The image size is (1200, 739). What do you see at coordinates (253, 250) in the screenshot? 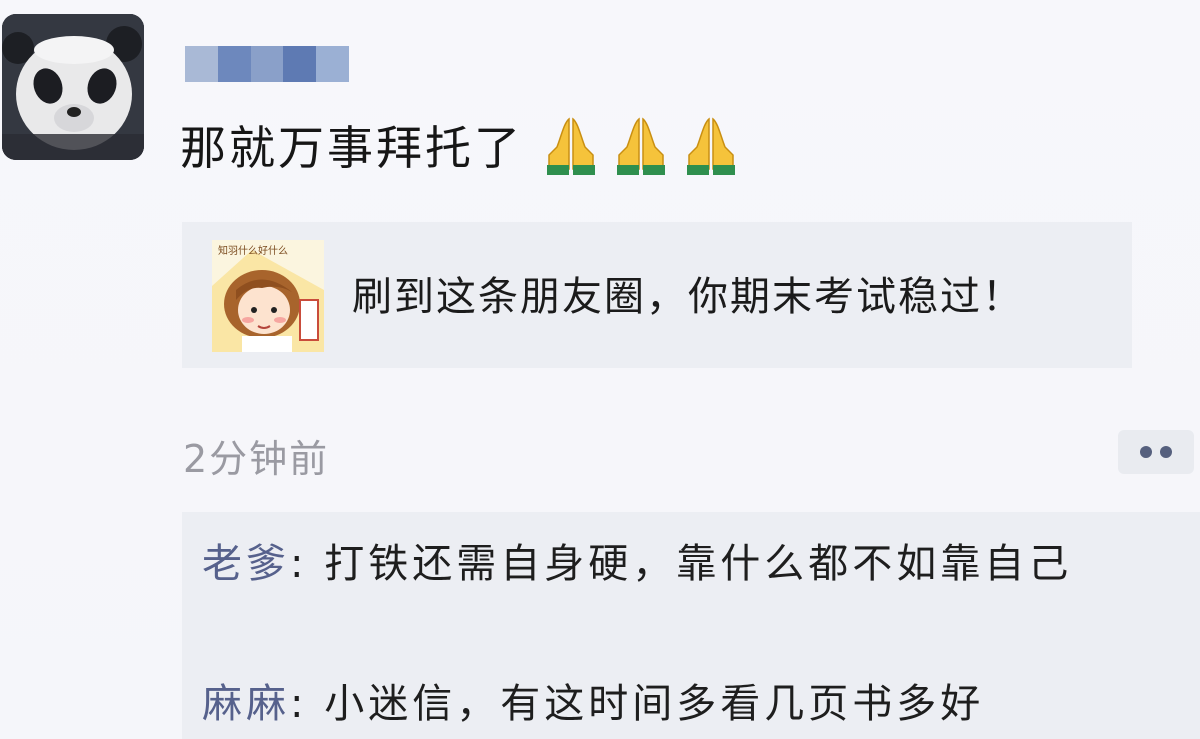
I see `thumbnail-caption: 知羽什么好什么` at bounding box center [253, 250].